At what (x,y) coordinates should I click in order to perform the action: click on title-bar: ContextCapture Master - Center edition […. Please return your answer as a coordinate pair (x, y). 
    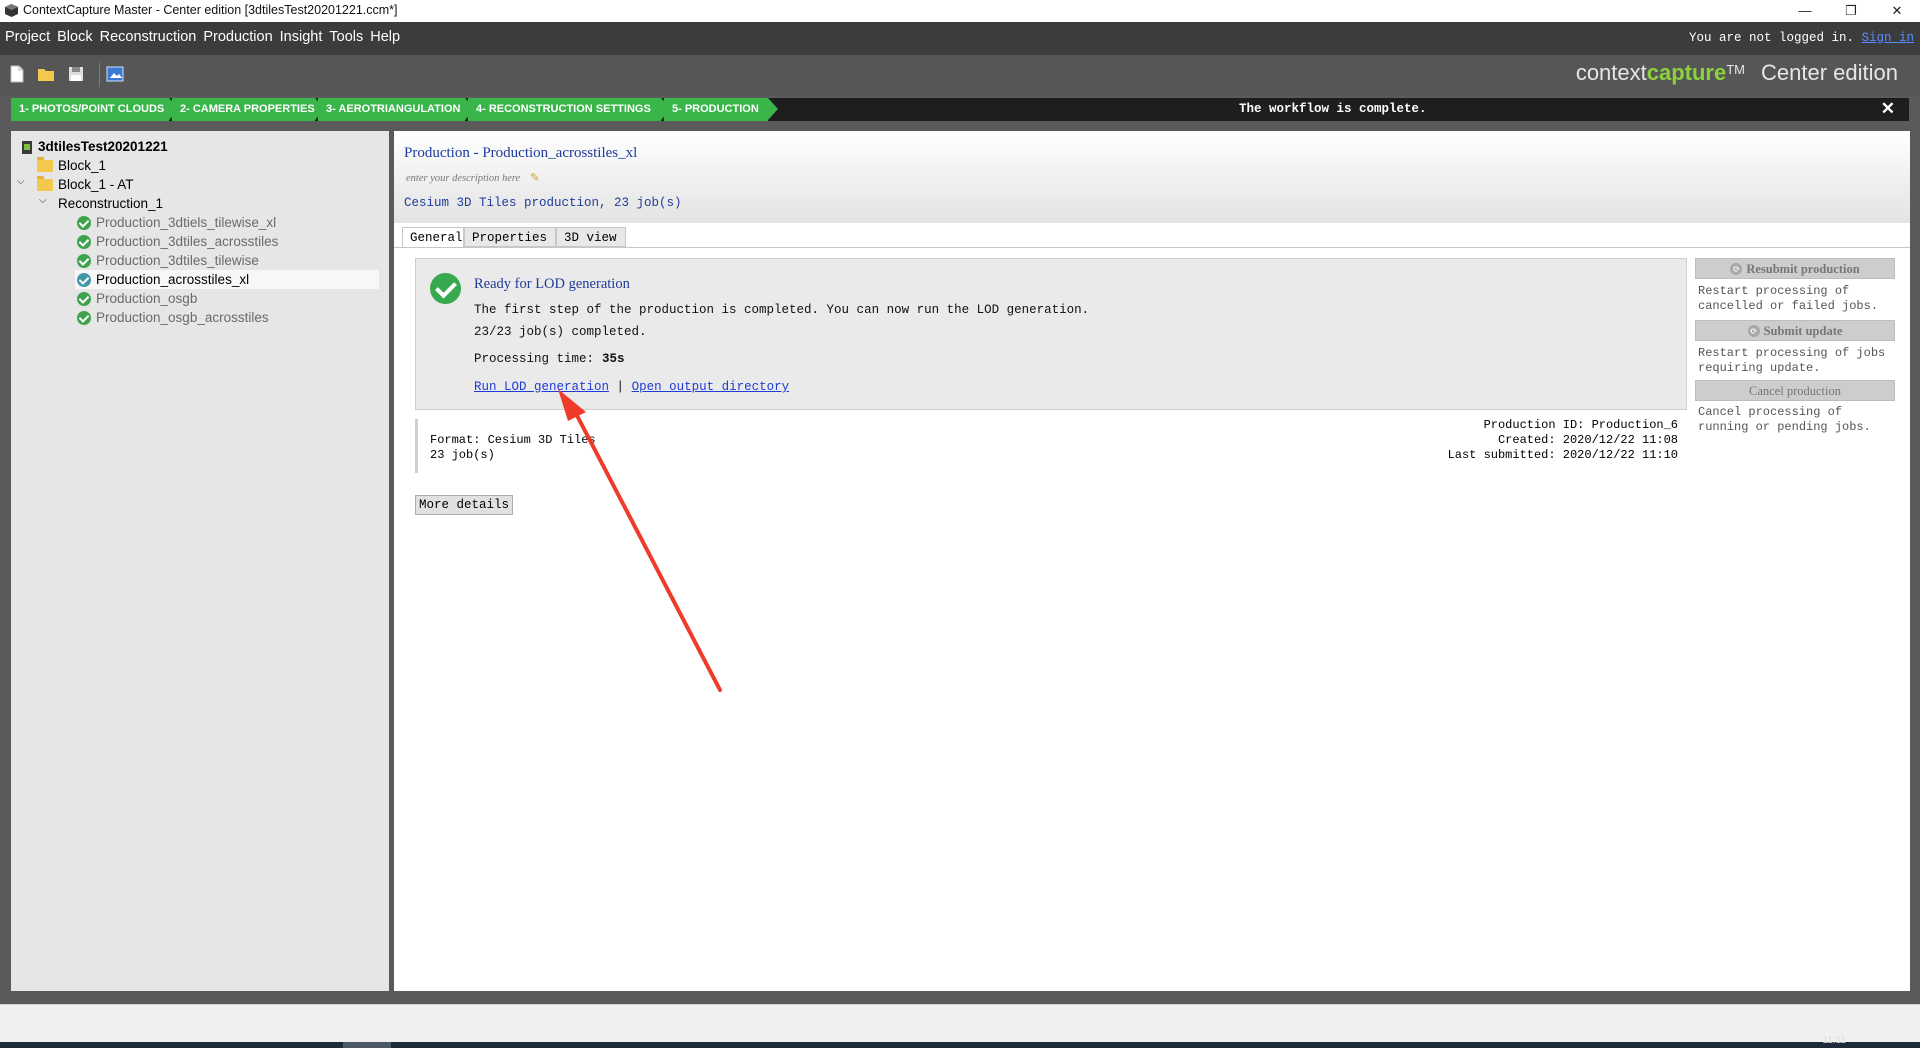
    Looking at the image, I should click on (960, 11).